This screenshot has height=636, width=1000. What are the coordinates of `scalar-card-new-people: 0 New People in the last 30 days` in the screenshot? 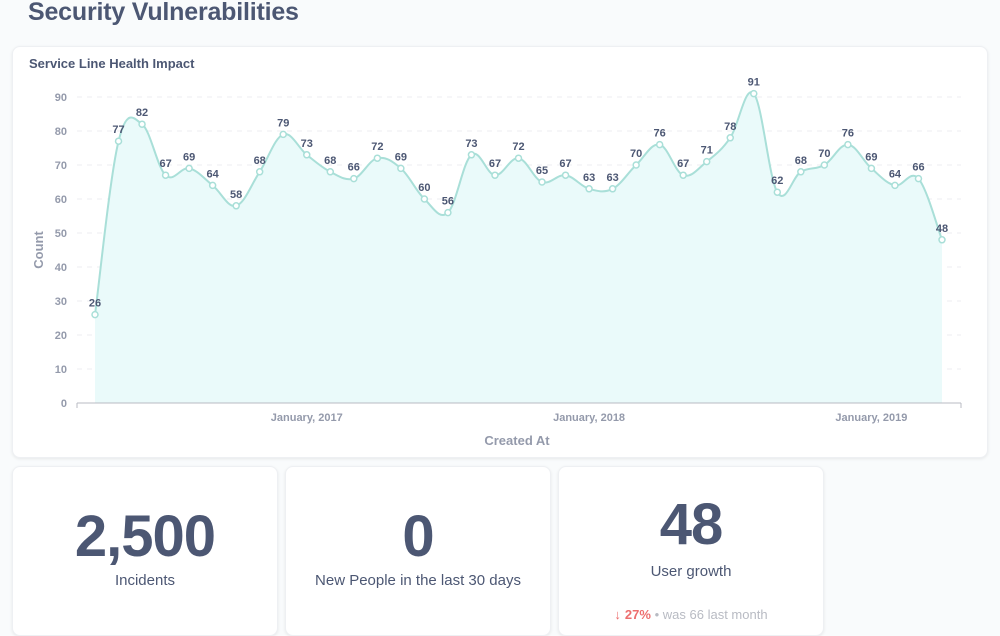 It's located at (418, 551).